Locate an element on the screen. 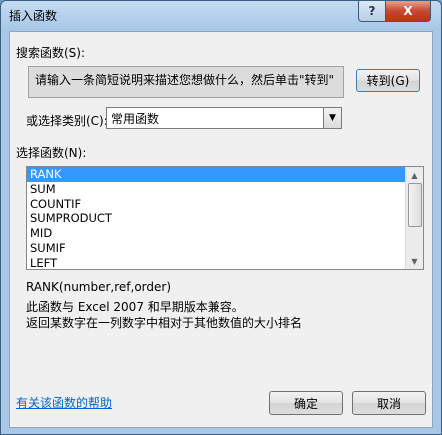 The height and width of the screenshot is (435, 442). list-scrollbar: ▲ ▼ is located at coordinates (414, 218).